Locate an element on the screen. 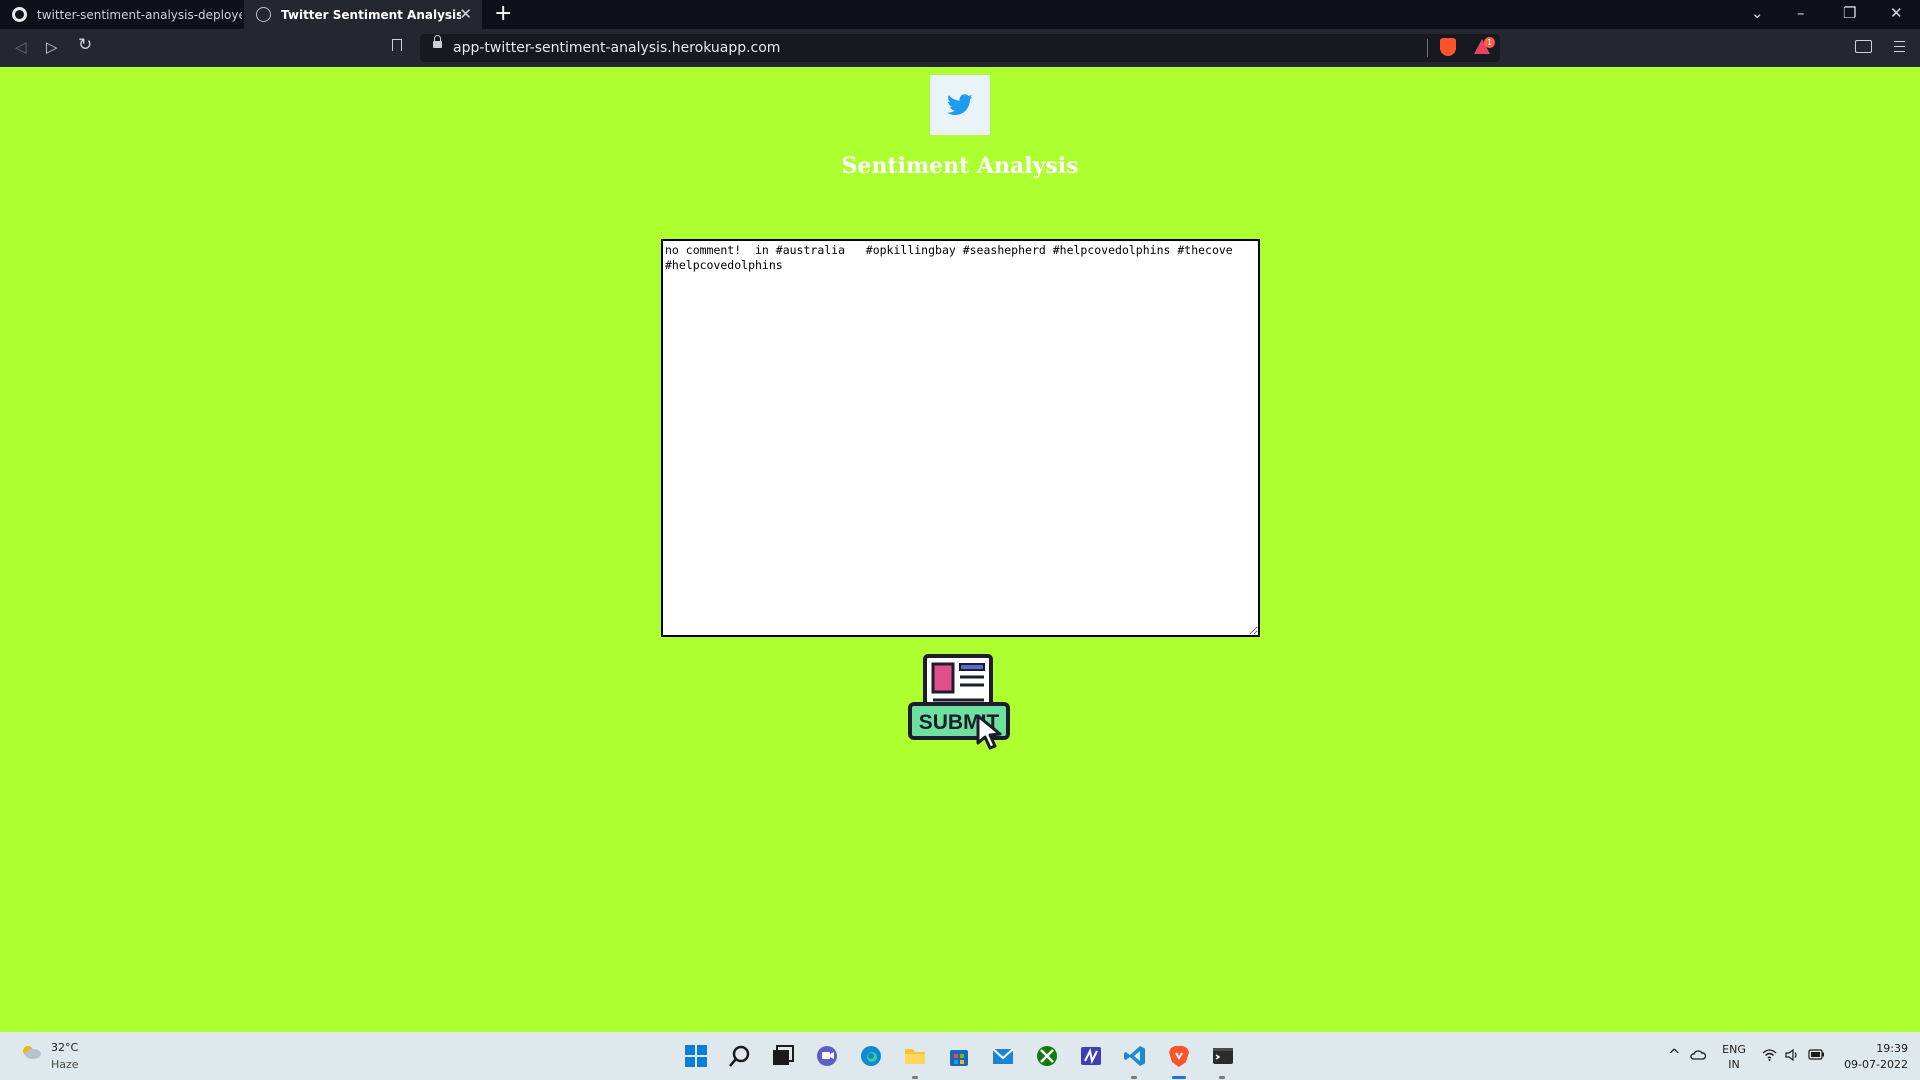 The width and height of the screenshot is (1920, 1080). submit-illustration: SUBMIT is located at coordinates (959, 702).